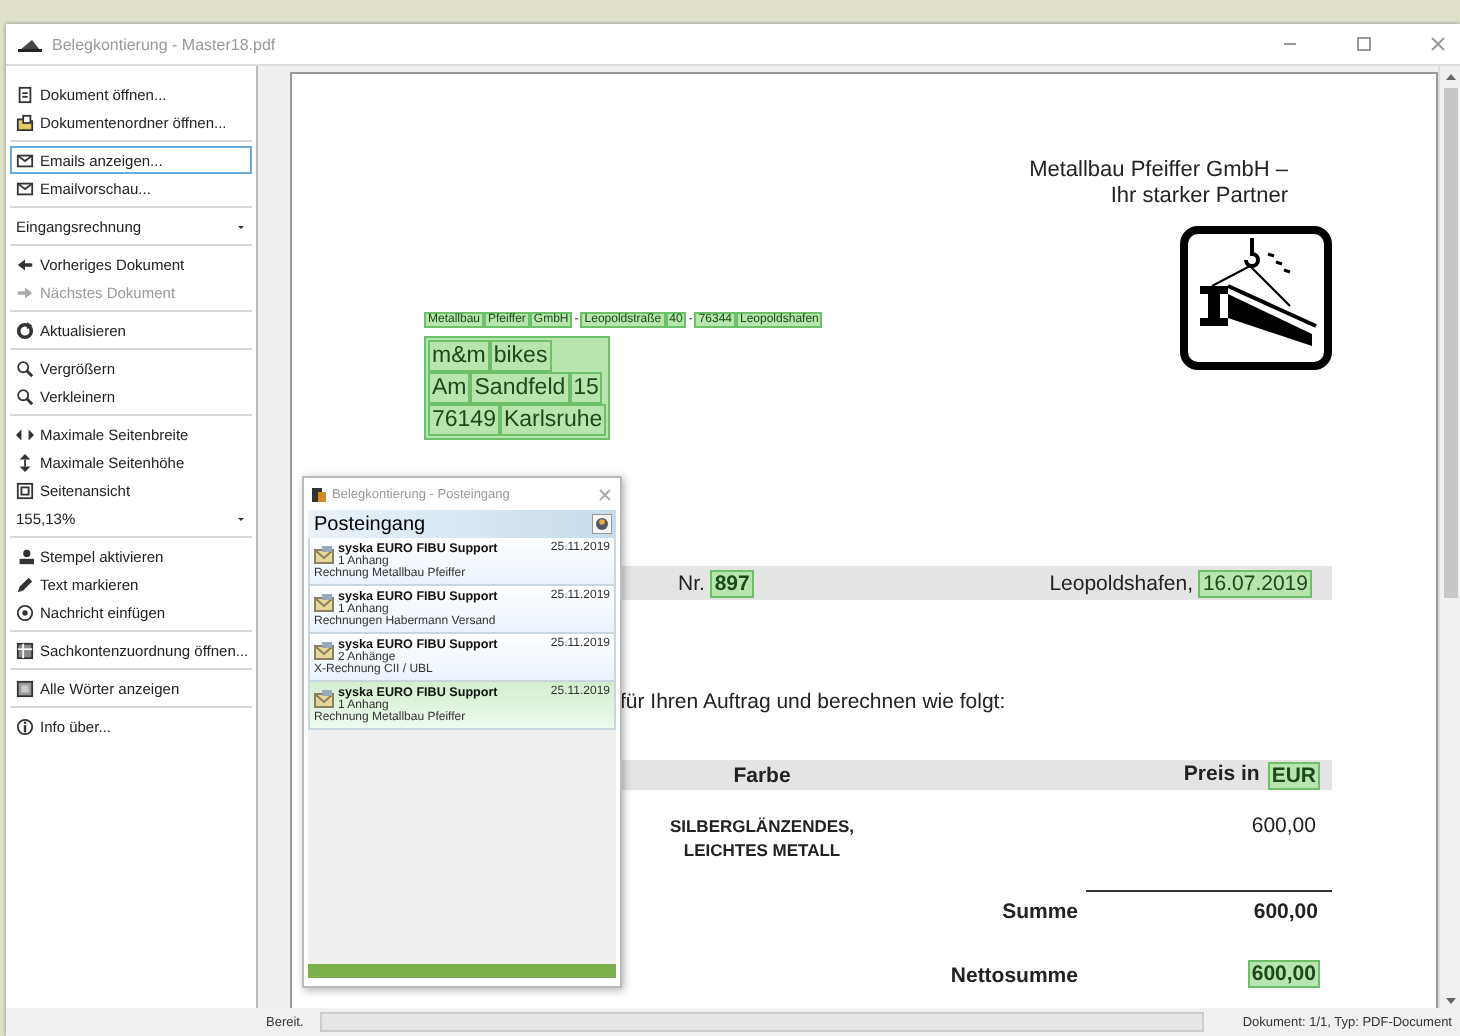 The image size is (1460, 1036). I want to click on inbox-title: Posteingang, so click(370, 524).